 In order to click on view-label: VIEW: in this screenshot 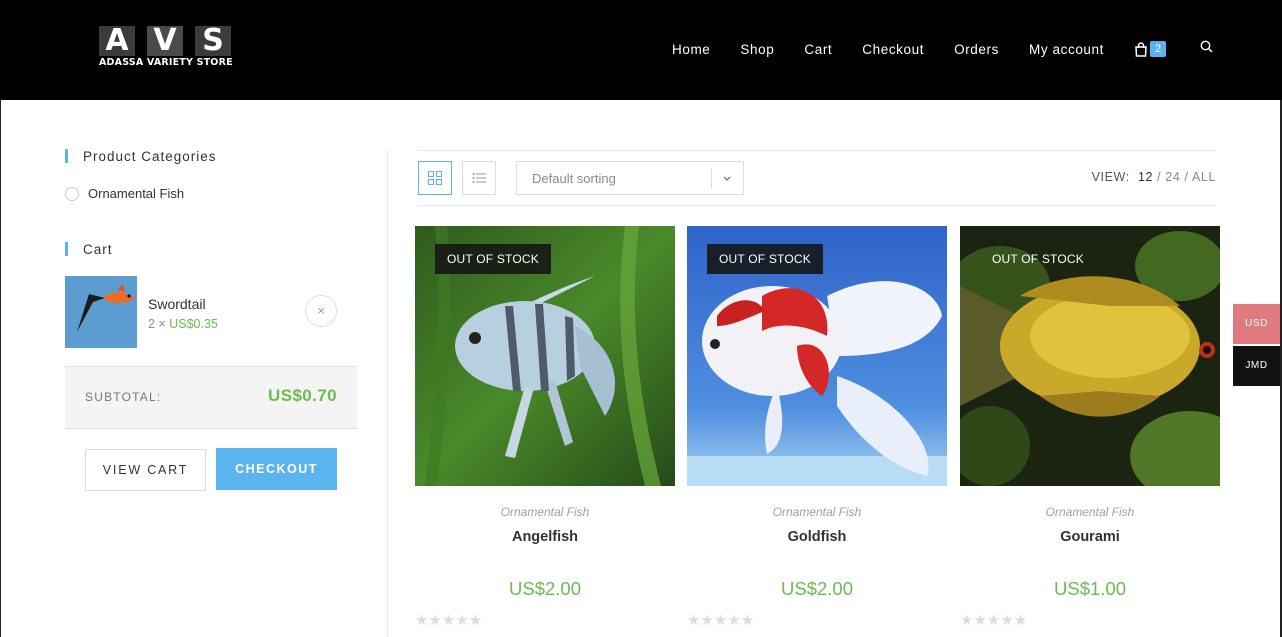, I will do `click(1110, 177)`.